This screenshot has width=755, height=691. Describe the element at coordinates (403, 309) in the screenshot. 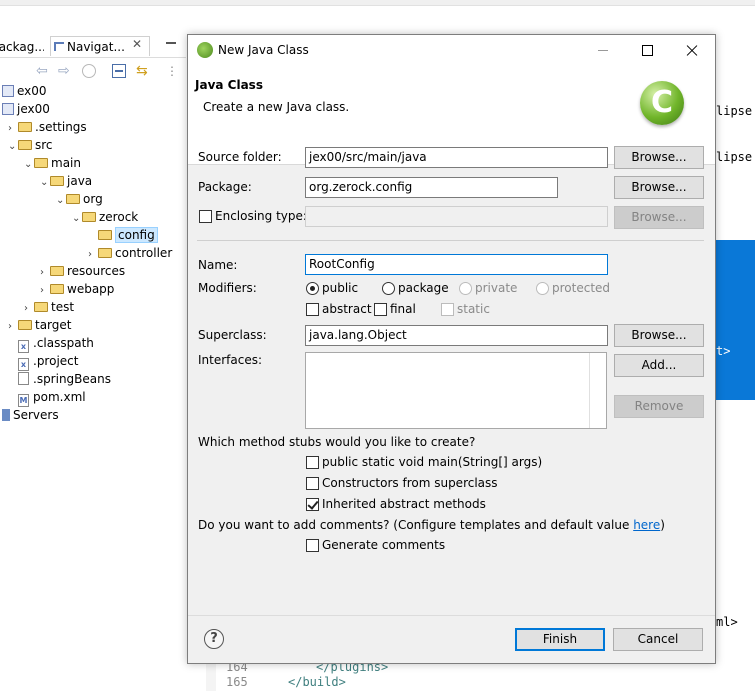

I see `modifier-final-label: final` at that location.